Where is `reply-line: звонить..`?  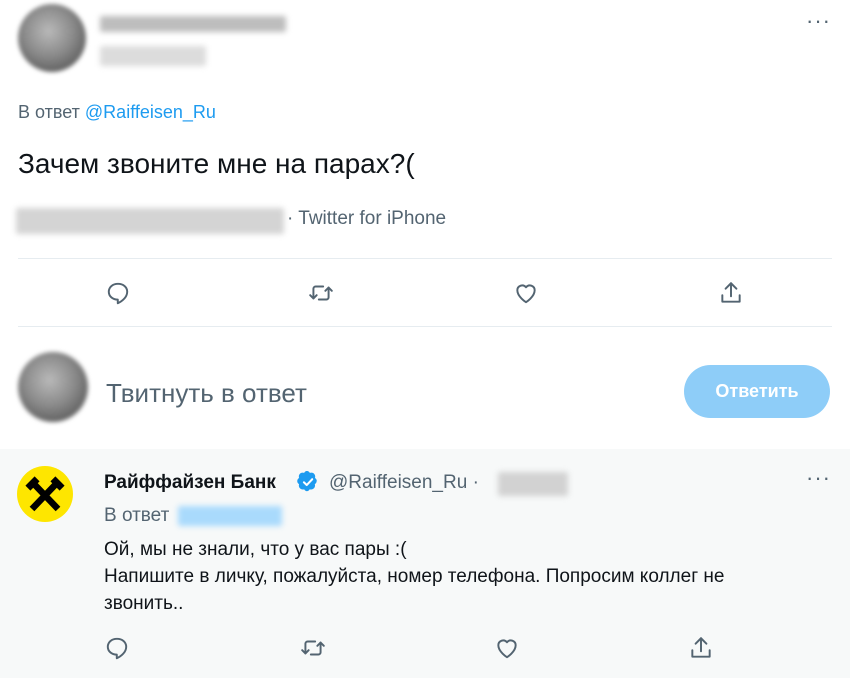
reply-line: звонить.. is located at coordinates (144, 603).